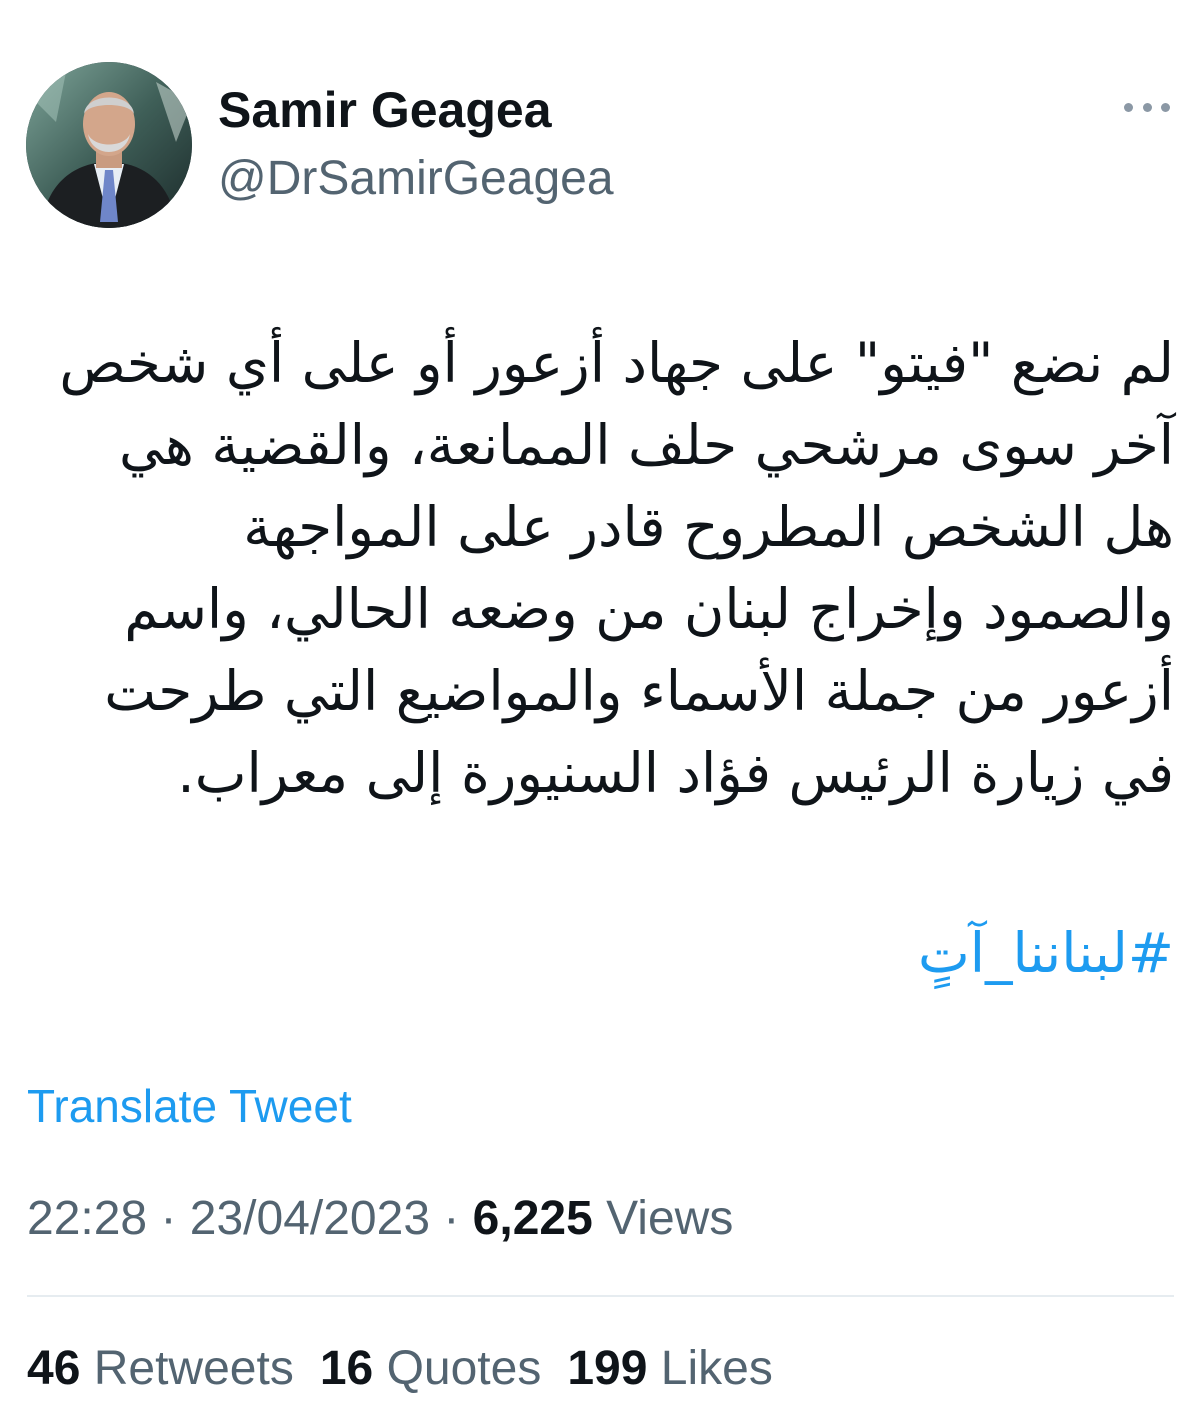 This screenshot has width=1200, height=1419. What do you see at coordinates (346, 1368) in the screenshot?
I see `quotes-count: 16` at bounding box center [346, 1368].